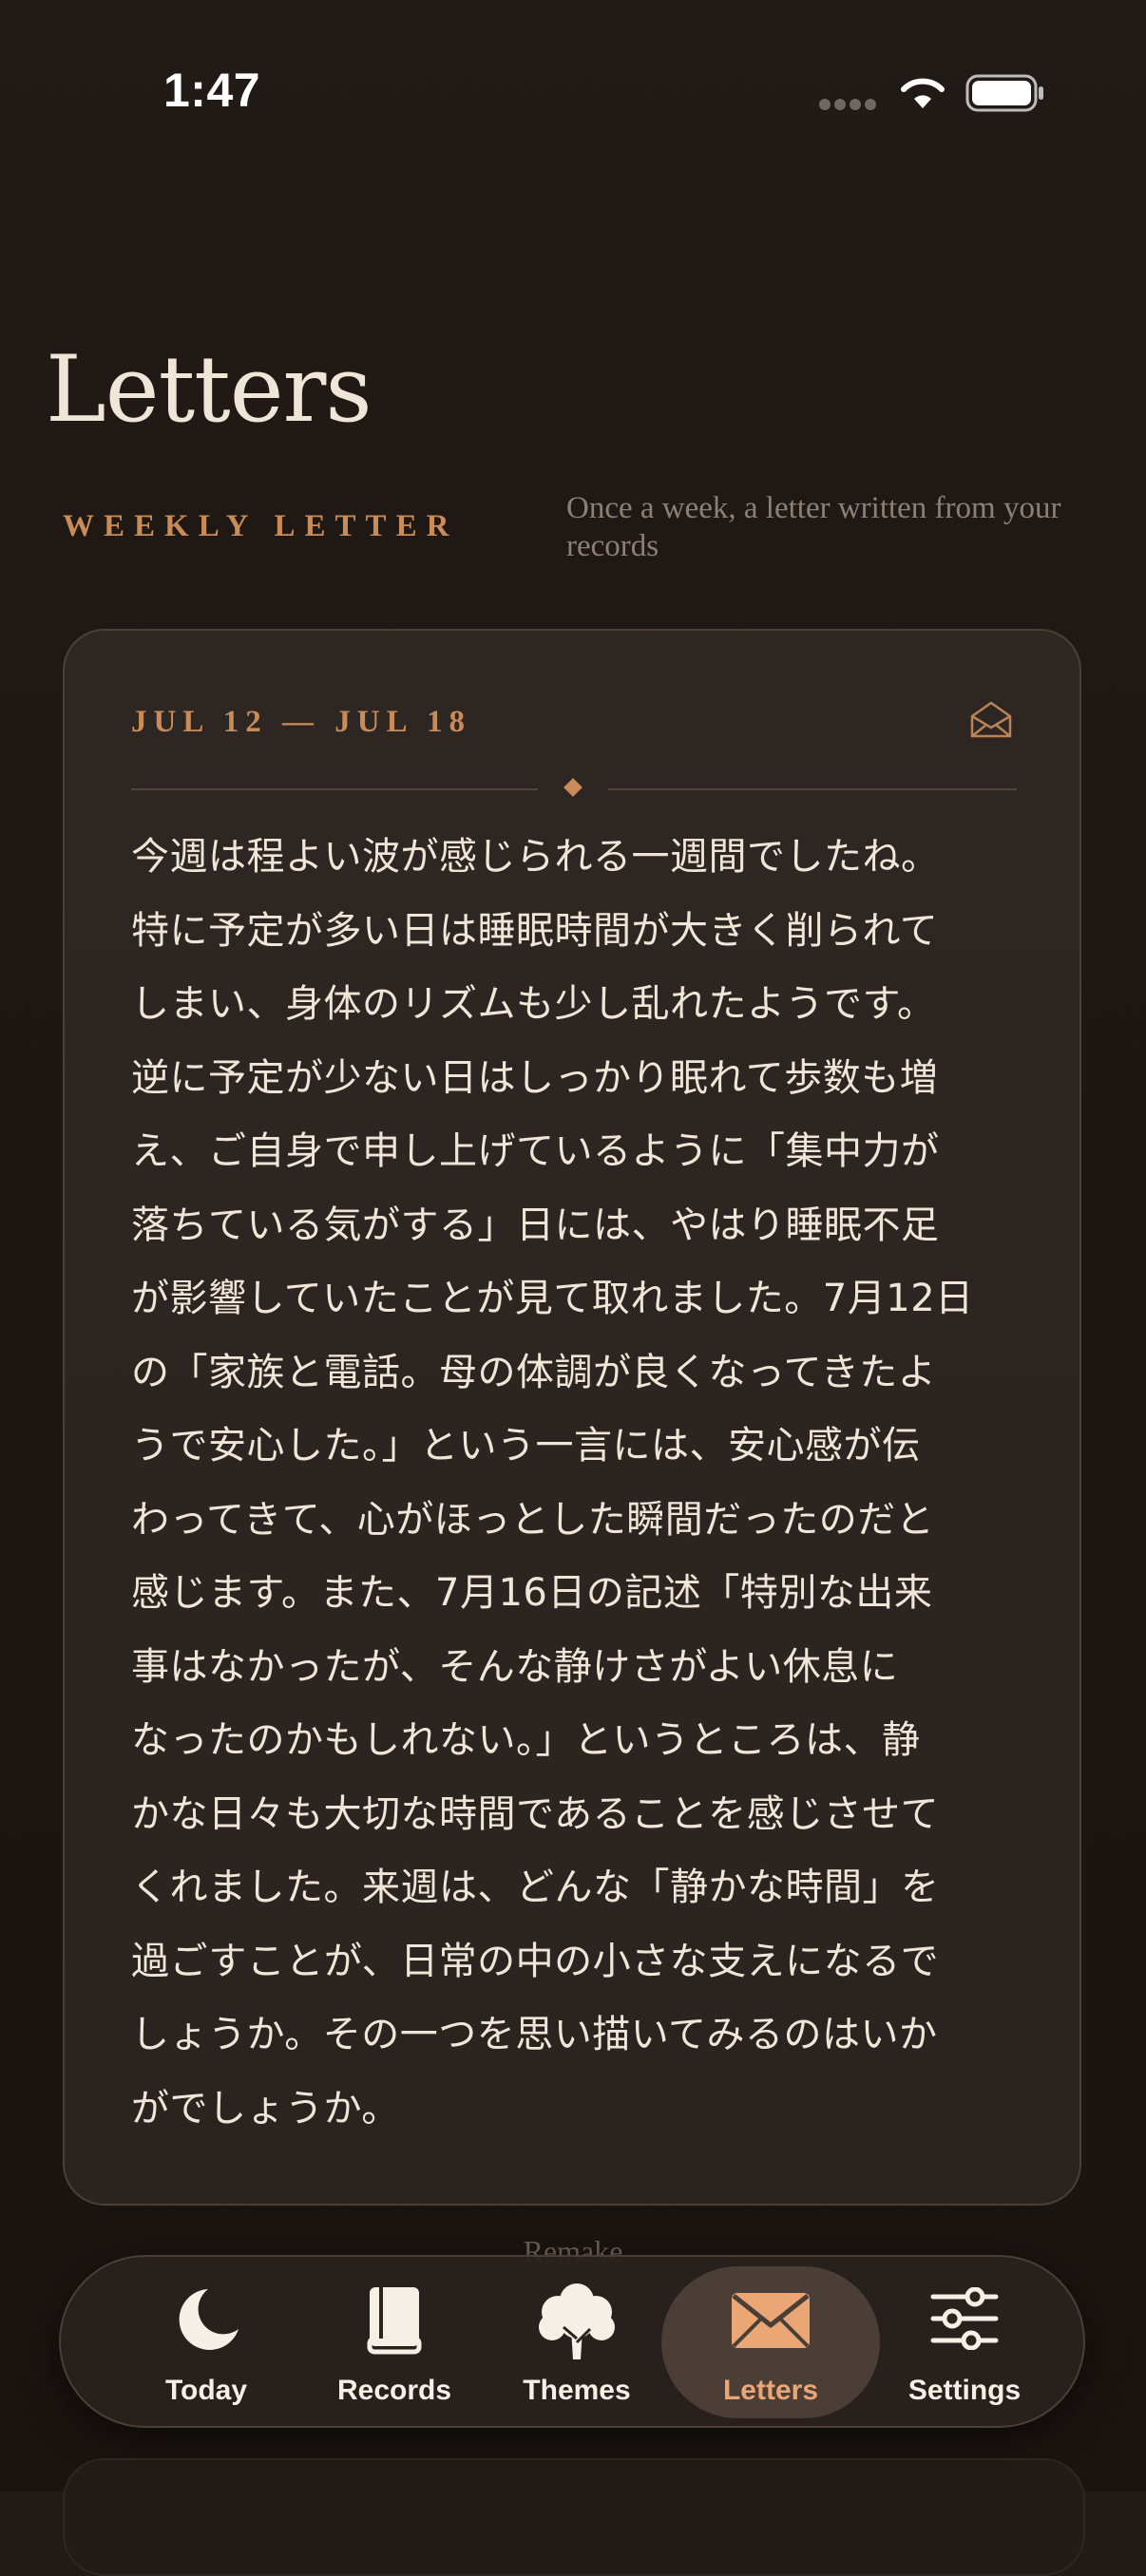 This screenshot has height=2576, width=1146. Describe the element at coordinates (535, 1813) in the screenshot. I see `letter-line: かな日々も大切な時間であることを感じさせて` at that location.